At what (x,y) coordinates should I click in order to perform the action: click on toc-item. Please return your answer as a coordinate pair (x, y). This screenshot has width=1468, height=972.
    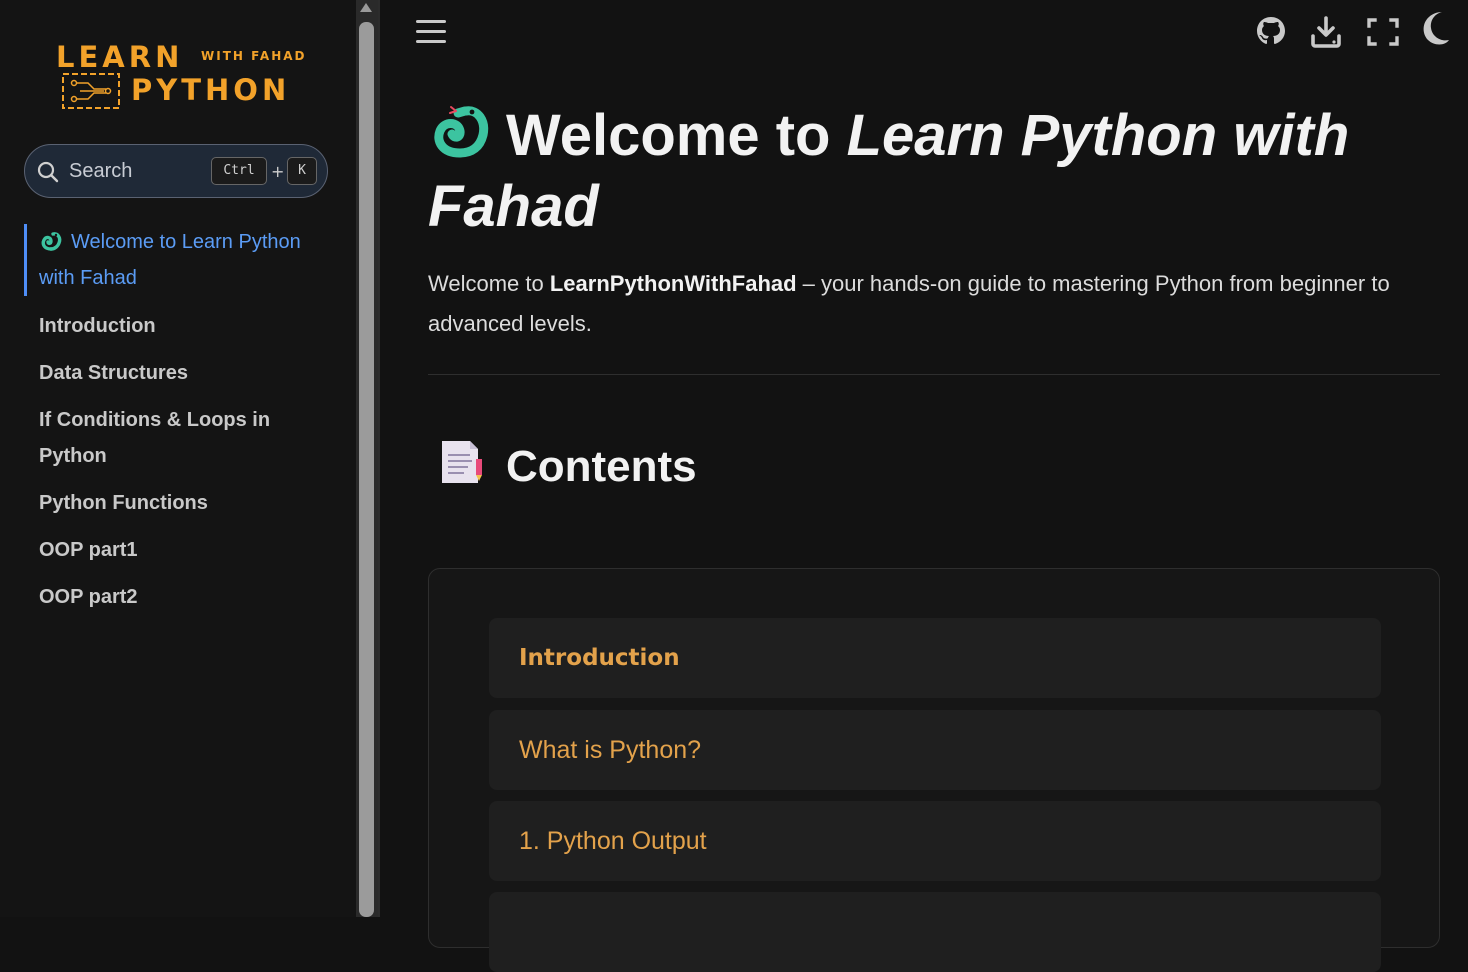
    Looking at the image, I should click on (935, 932).